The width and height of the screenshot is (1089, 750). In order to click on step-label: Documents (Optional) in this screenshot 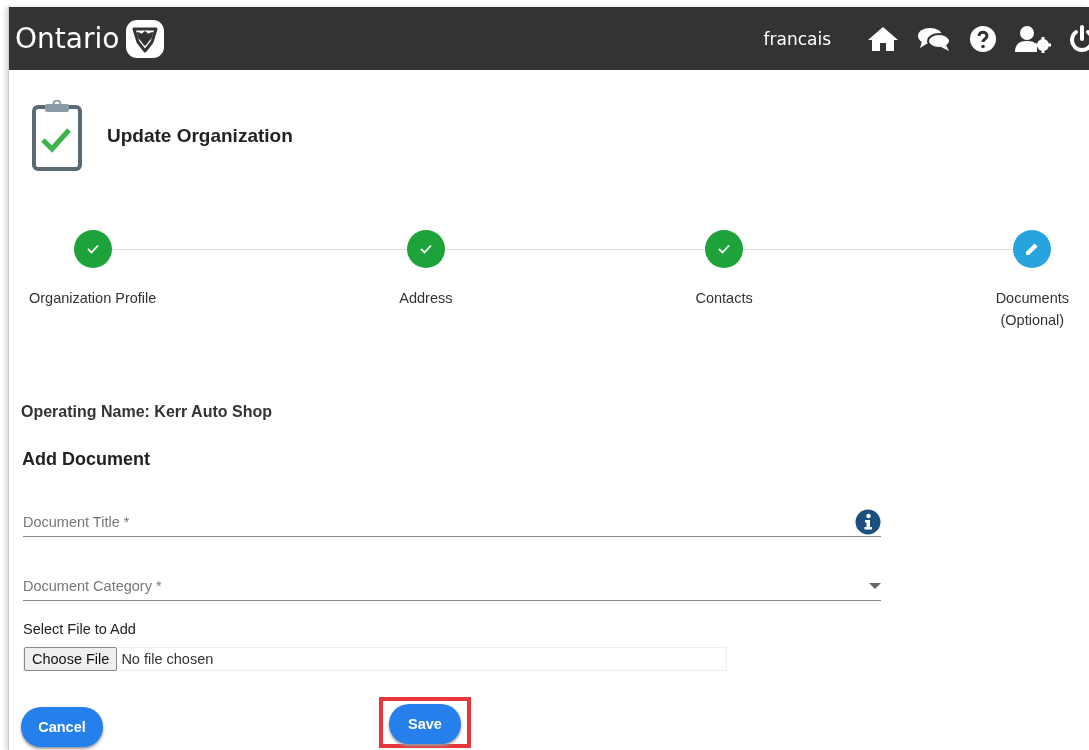, I will do `click(1032, 309)`.